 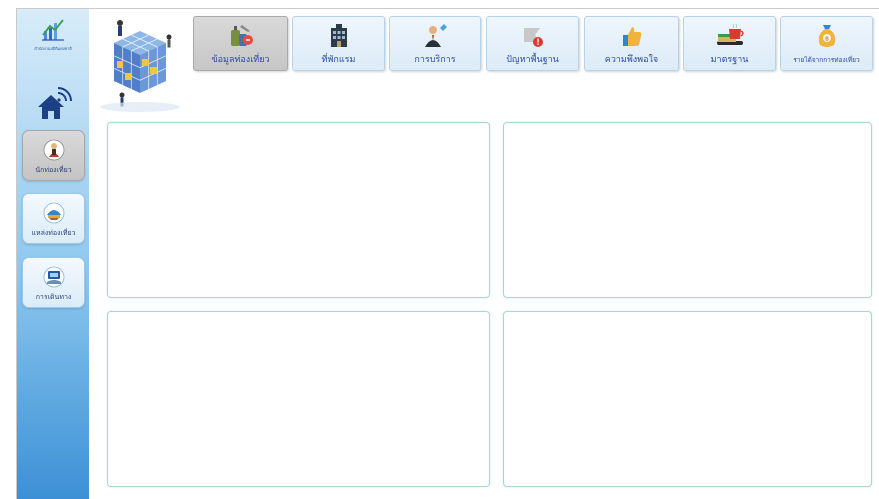 I want to click on tab-label: ความพึงพอใจ, so click(x=631, y=60).